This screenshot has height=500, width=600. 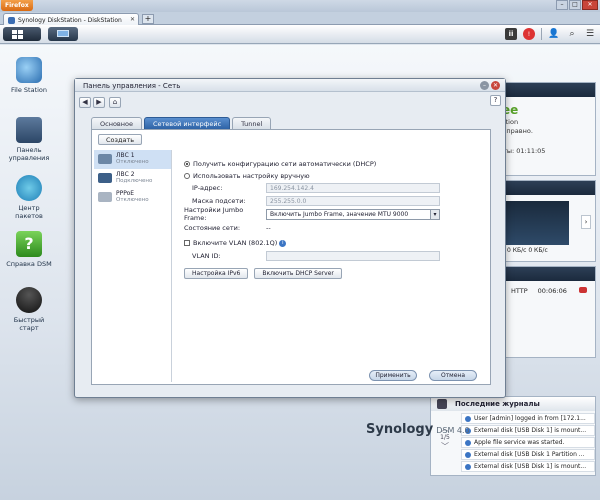 I want to click on widget-title: Последние журналы, so click(x=497, y=404).